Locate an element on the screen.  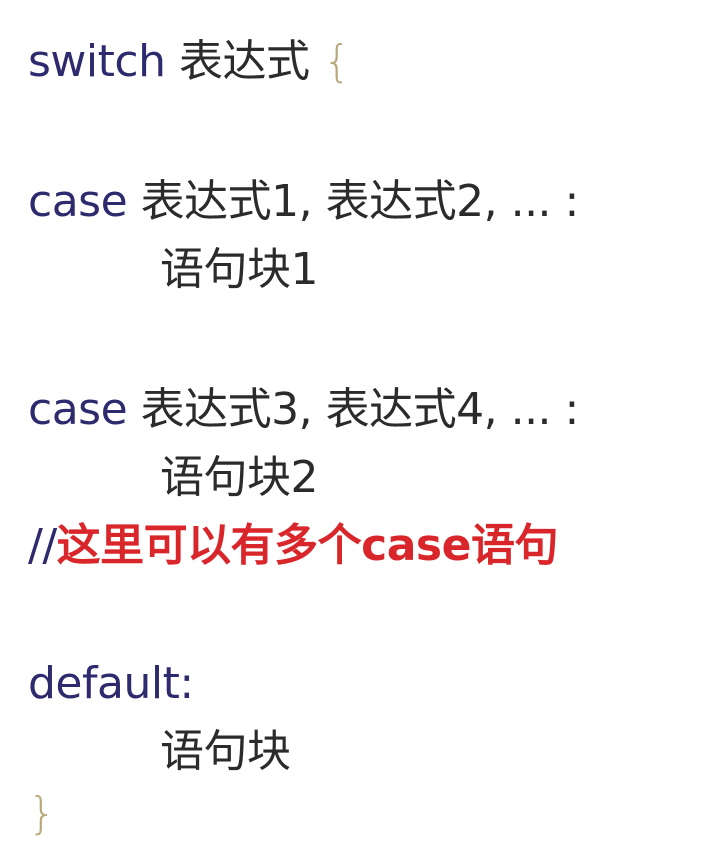
block1-line: 语句块1 is located at coordinates (239, 270).